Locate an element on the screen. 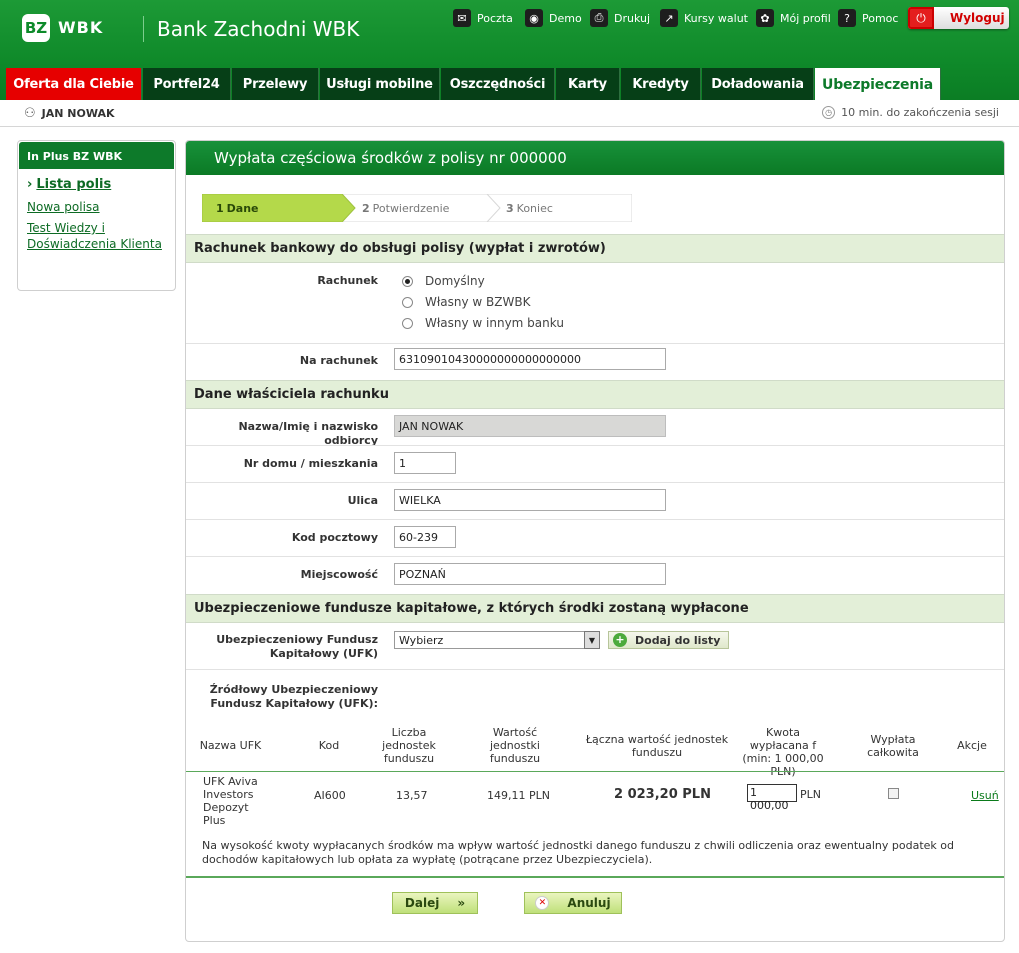  chevron-down-icon: ▼ is located at coordinates (592, 640).